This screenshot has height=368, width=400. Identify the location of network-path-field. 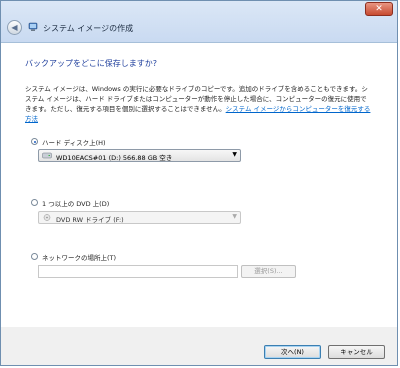
(138, 271).